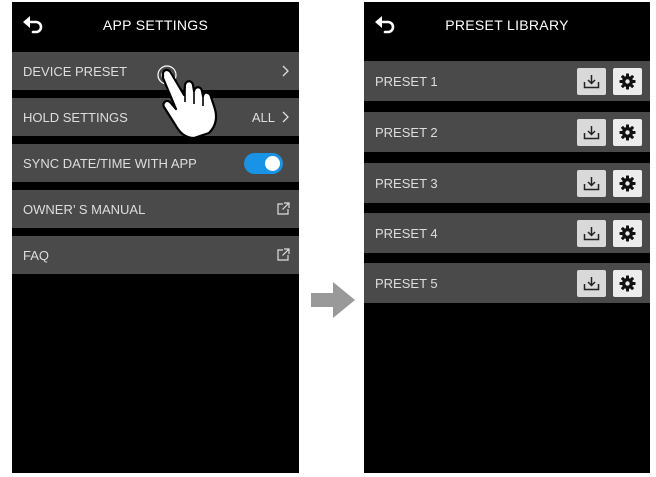 This screenshot has height=477, width=656. What do you see at coordinates (272, 163) in the screenshot?
I see `toggle-knob` at bounding box center [272, 163].